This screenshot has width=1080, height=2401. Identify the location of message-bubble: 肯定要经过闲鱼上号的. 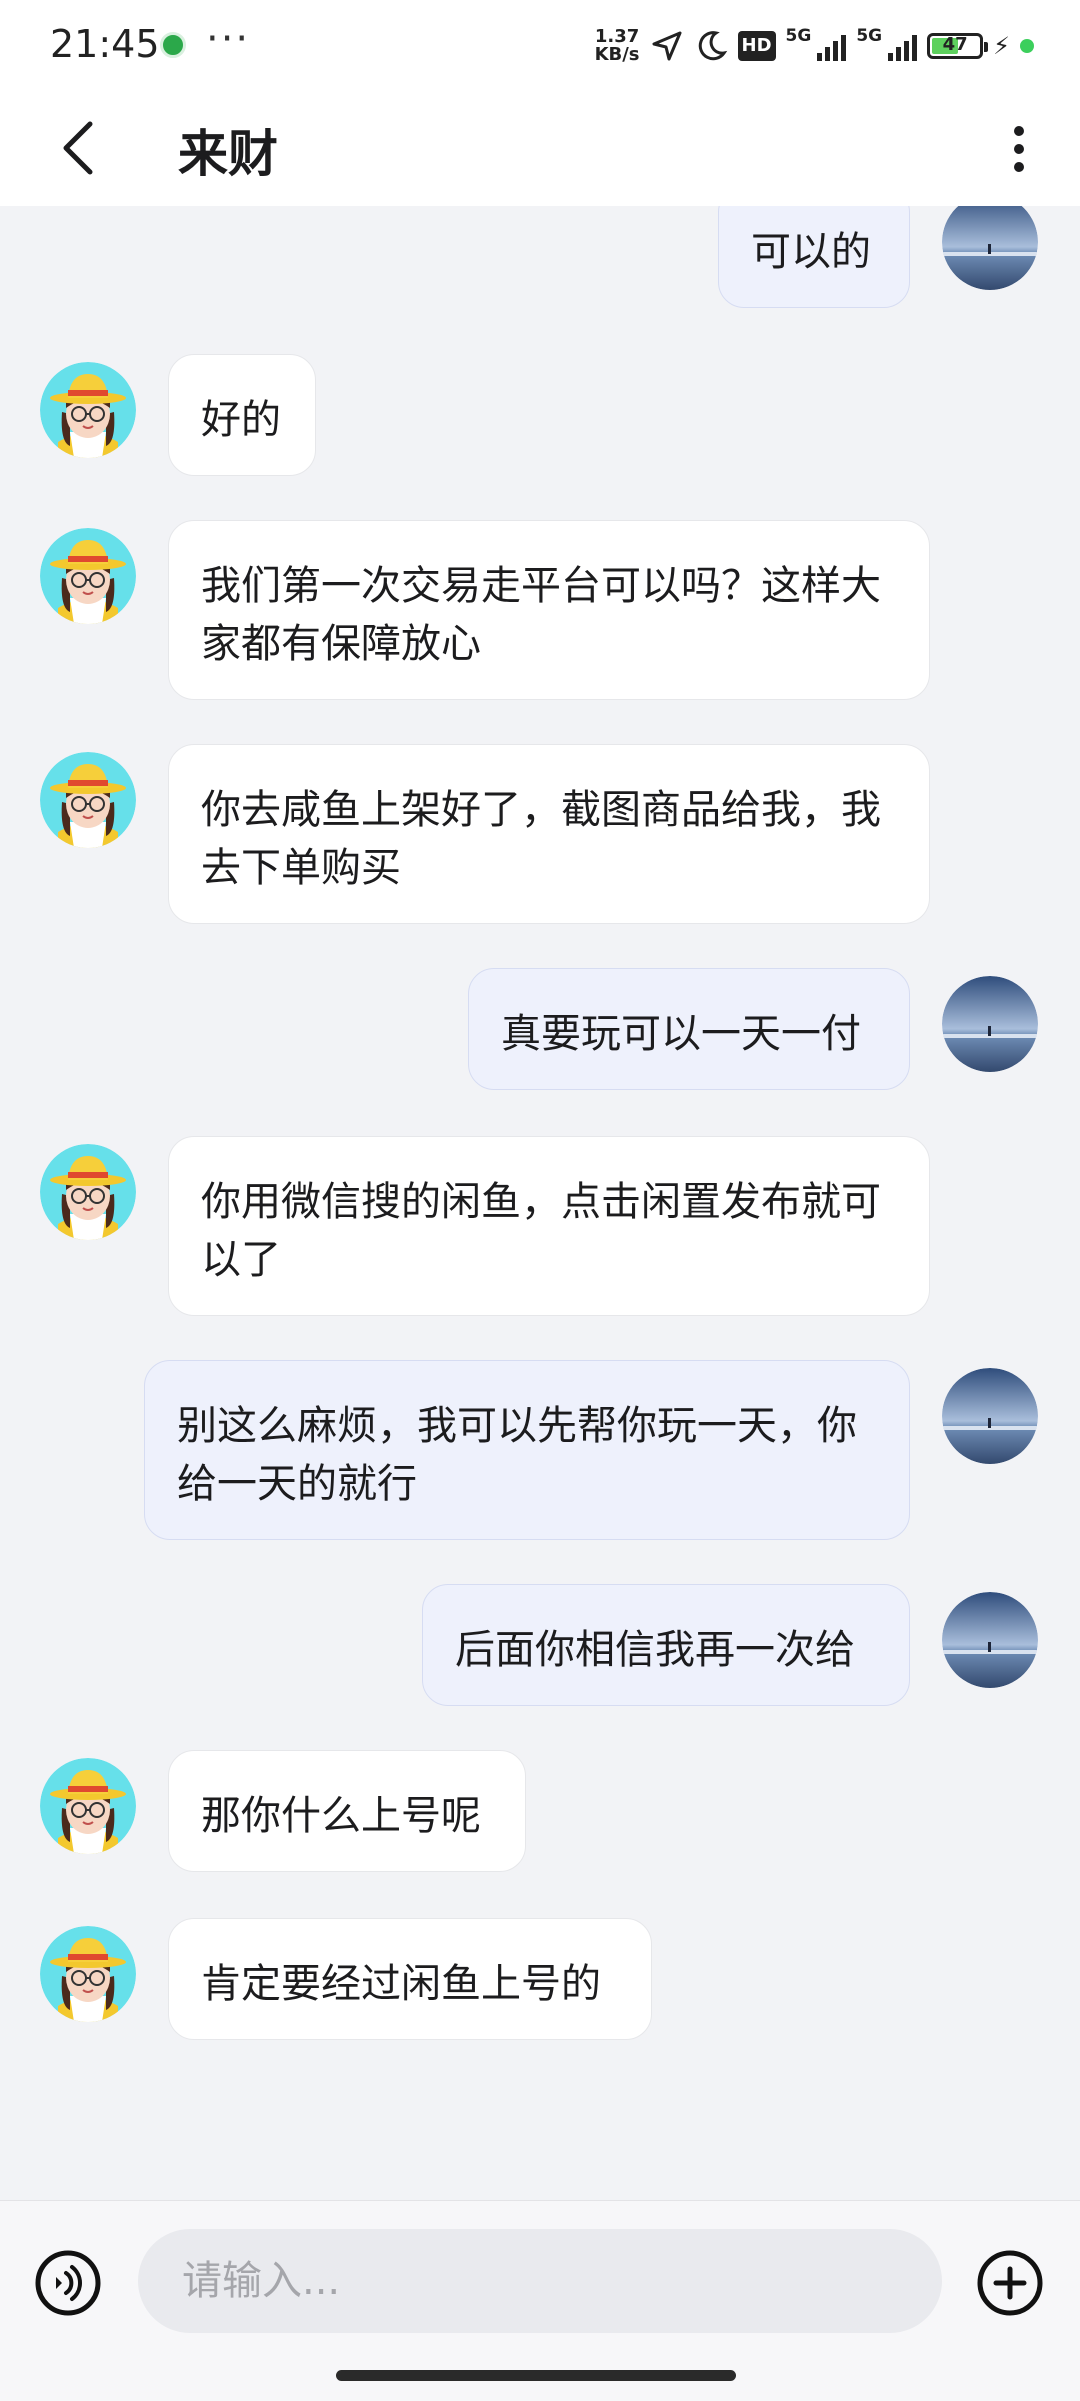
(410, 1979).